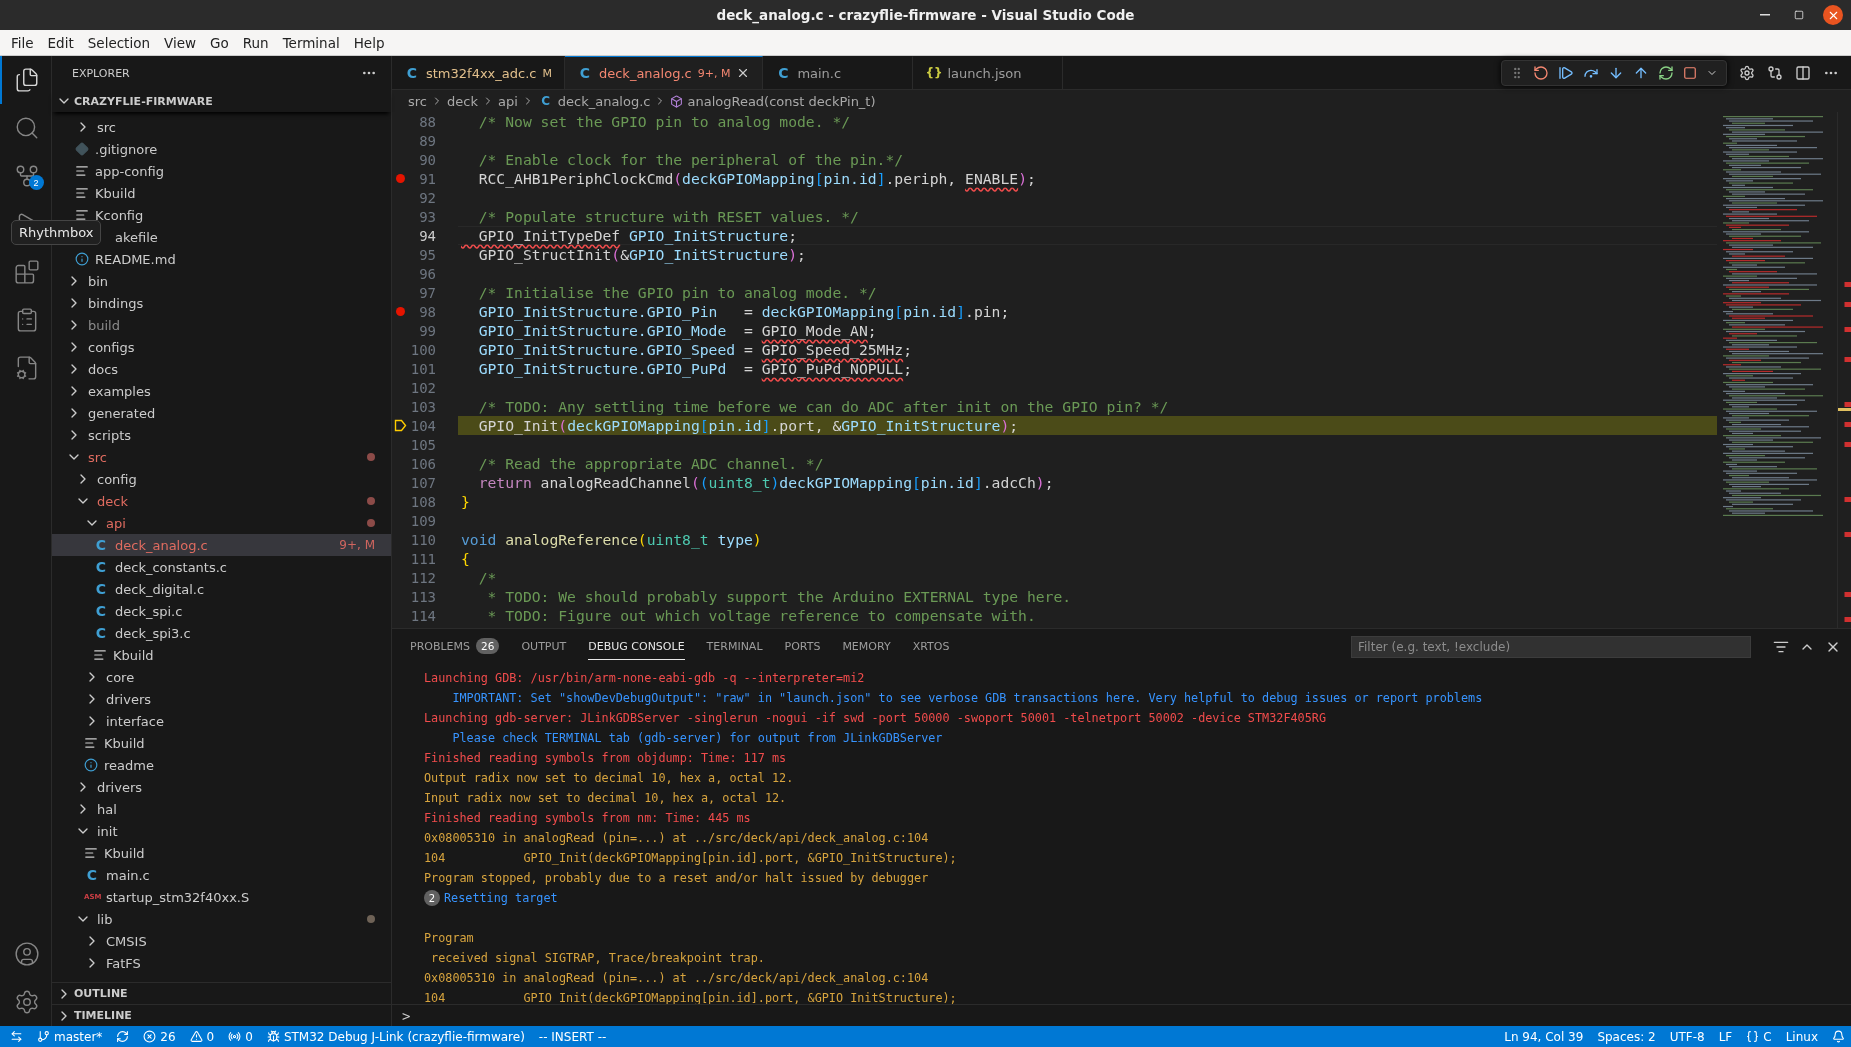 The width and height of the screenshot is (1851, 1047). What do you see at coordinates (866, 646) in the screenshot?
I see `panel-tab: MEMORY` at bounding box center [866, 646].